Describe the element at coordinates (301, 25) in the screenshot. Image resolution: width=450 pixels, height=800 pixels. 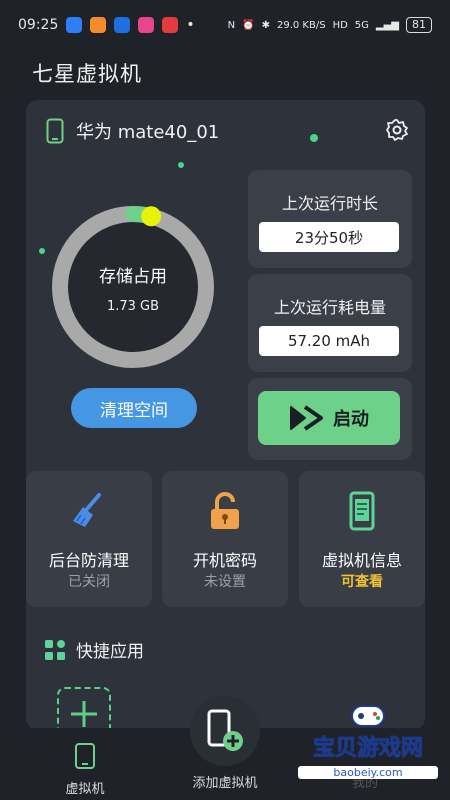
I see `network-speed: 29.0 KB/S` at that location.